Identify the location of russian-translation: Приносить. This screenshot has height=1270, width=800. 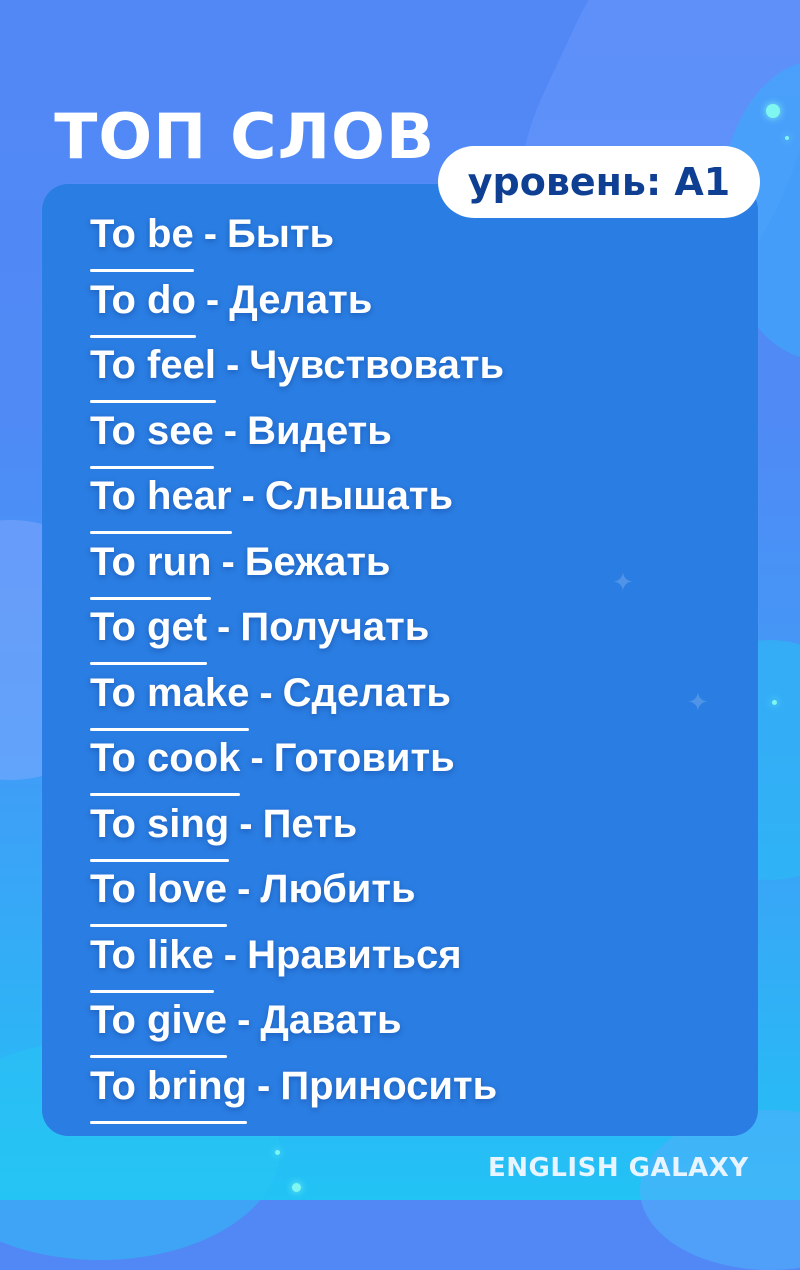
(389, 1085).